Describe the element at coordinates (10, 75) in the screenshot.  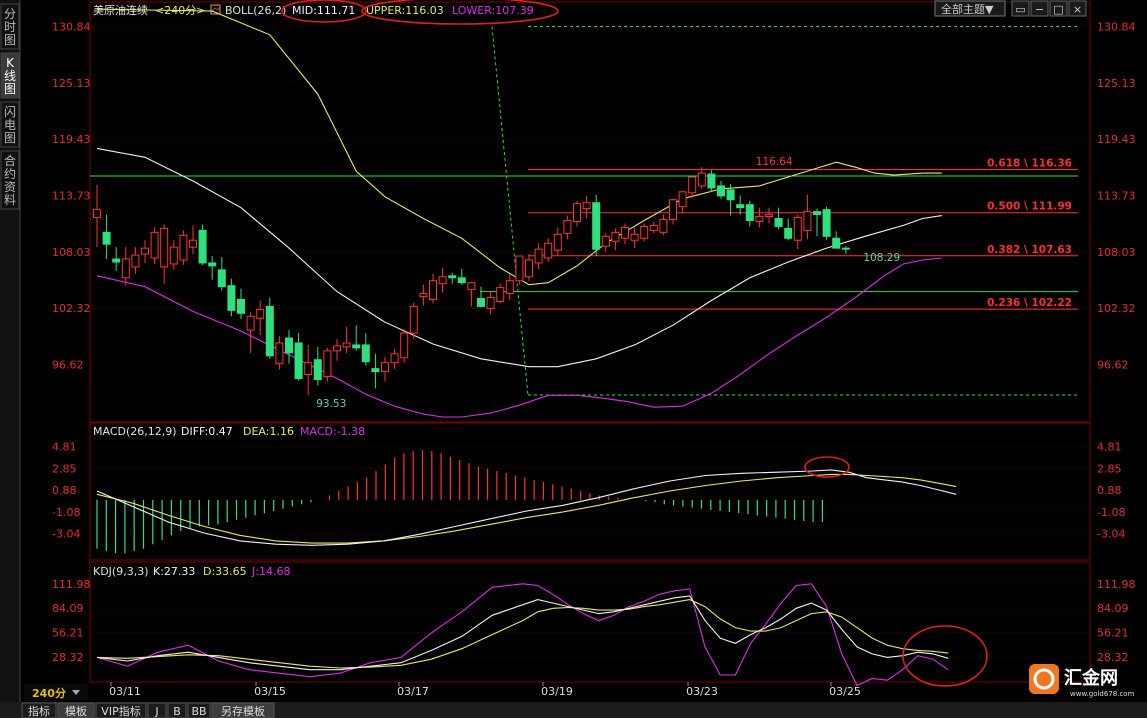
I see `left-tab-1: K 线图` at that location.